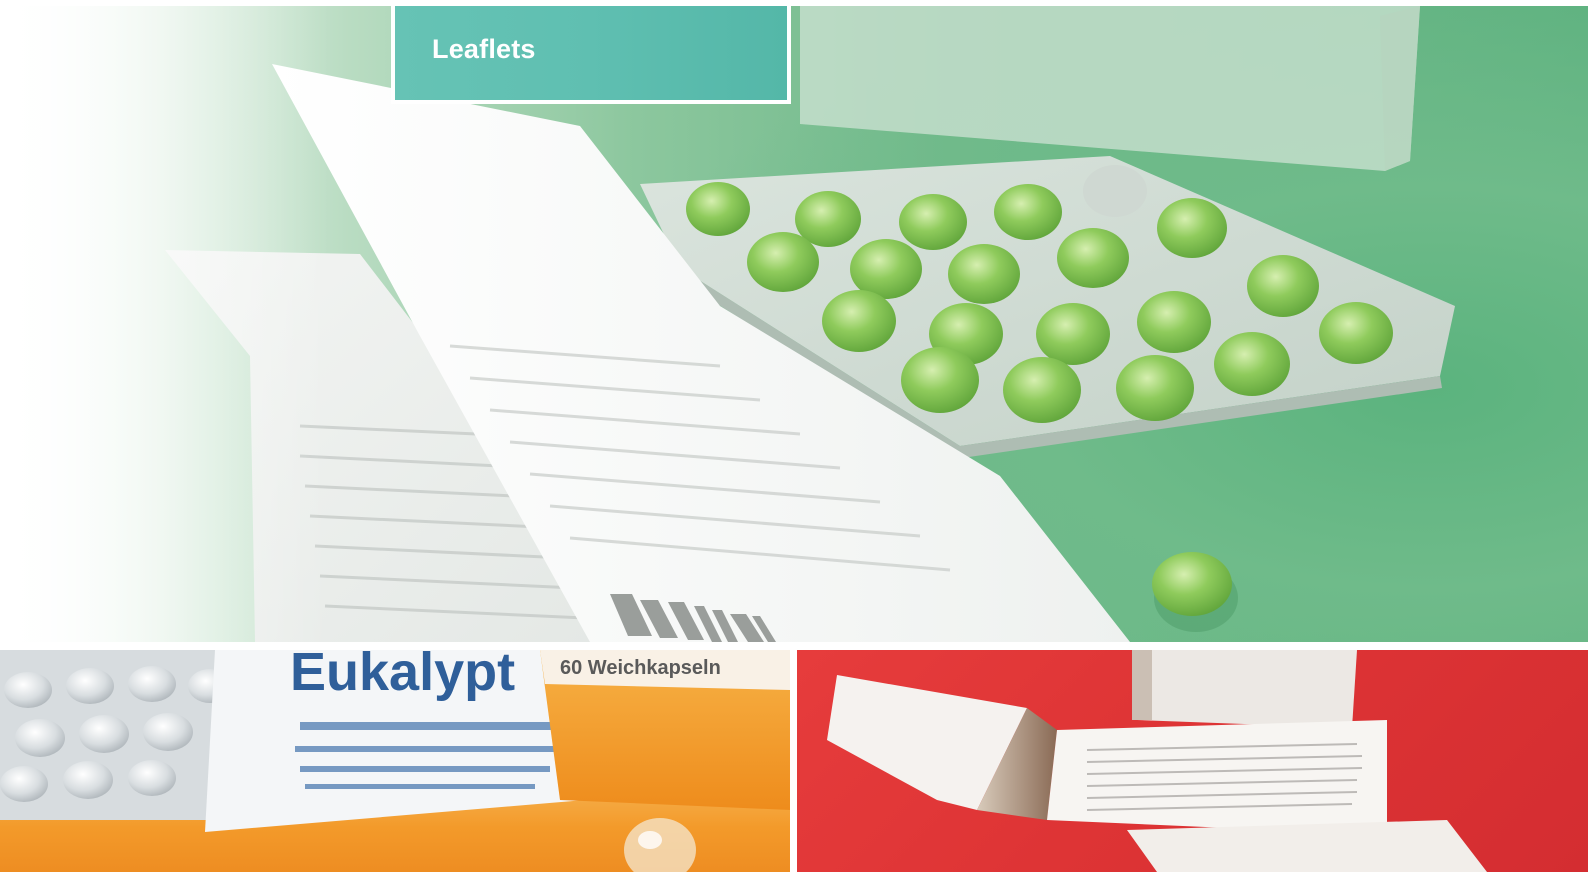 The width and height of the screenshot is (1588, 872). What do you see at coordinates (402, 676) in the screenshot?
I see `product-name-text: Eukalypt` at bounding box center [402, 676].